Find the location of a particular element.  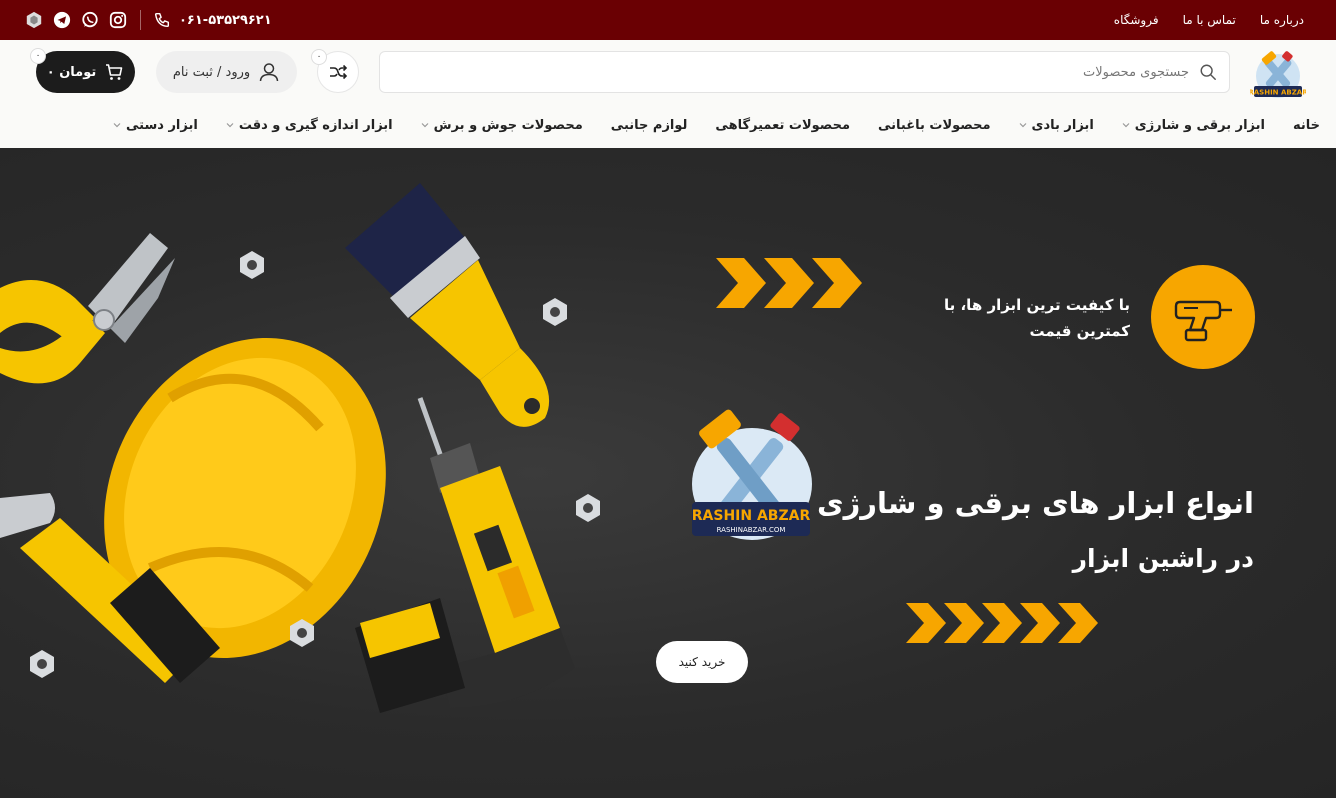

top-link-about: درباره ما is located at coordinates (1282, 20).